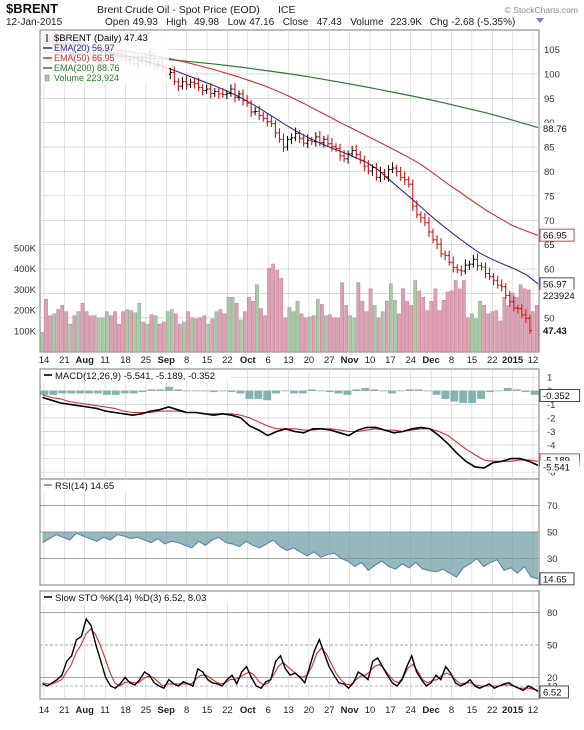 Image resolution: width=584 pixels, height=730 pixels. Describe the element at coordinates (472, 710) in the screenshot. I see `x-tick-bottom-21: 15` at that location.